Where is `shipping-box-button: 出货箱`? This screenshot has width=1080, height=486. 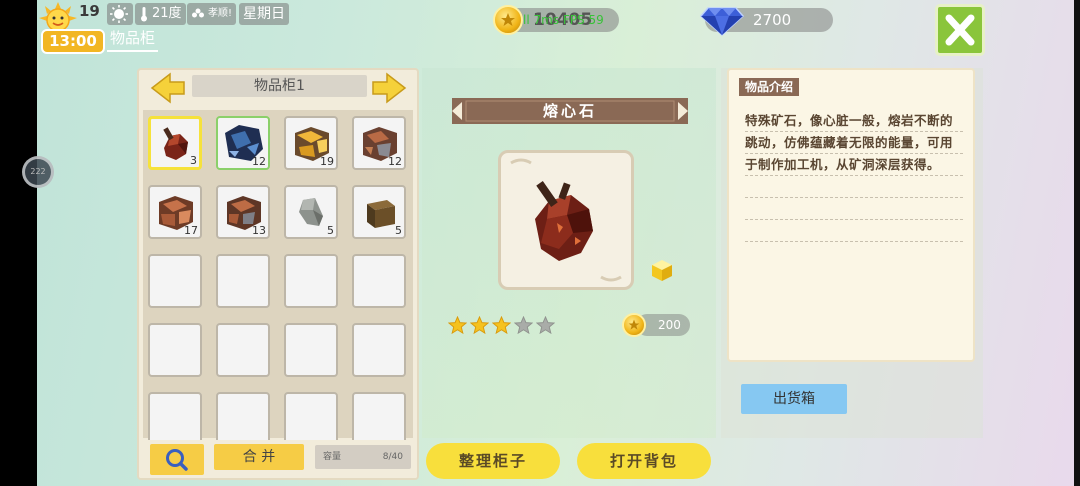 shipping-box-button: 出货箱 is located at coordinates (794, 399).